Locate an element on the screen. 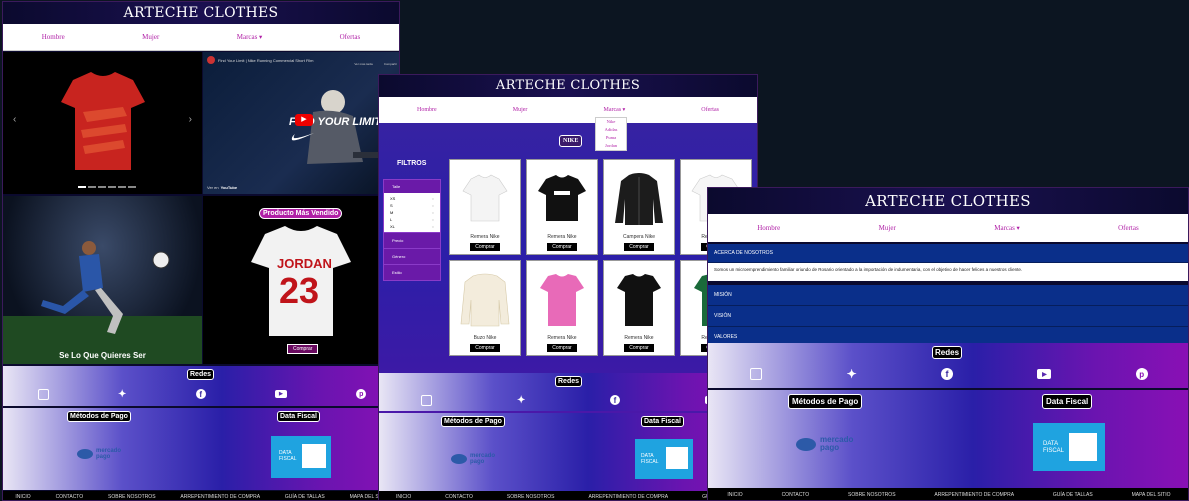  filter-estilo: Estilo is located at coordinates (412, 272).